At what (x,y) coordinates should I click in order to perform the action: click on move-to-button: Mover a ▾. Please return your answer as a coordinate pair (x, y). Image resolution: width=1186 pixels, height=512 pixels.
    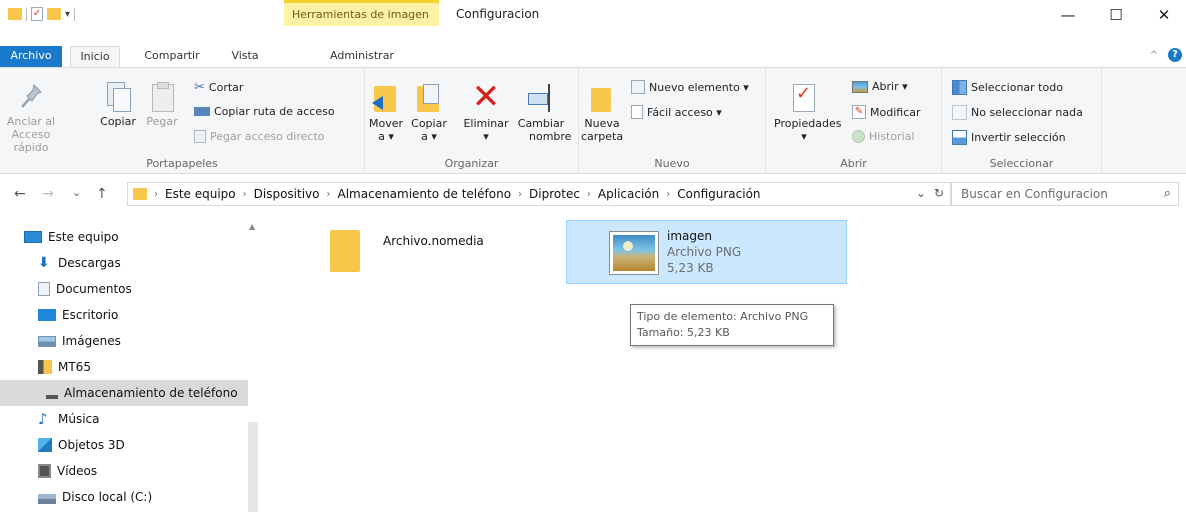
    Looking at the image, I should click on (386, 112).